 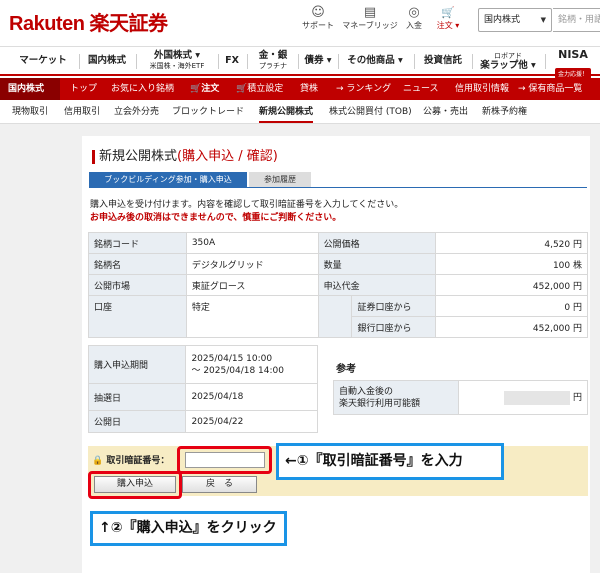 What do you see at coordinates (177, 55) in the screenshot?
I see `nav-foreign-stock-label: 外国株式 ▾` at bounding box center [177, 55].